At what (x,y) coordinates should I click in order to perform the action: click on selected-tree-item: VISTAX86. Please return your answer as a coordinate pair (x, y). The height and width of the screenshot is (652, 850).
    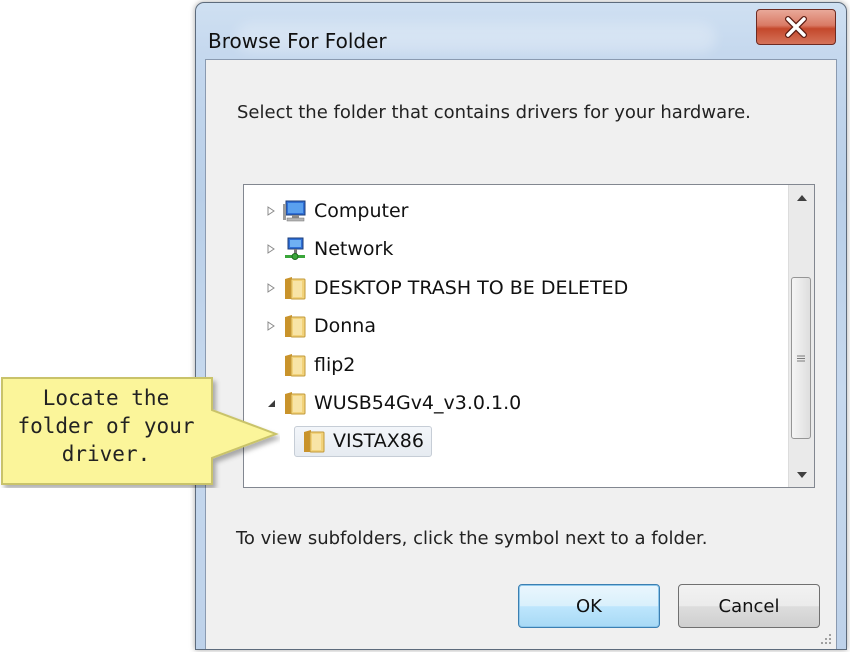
    Looking at the image, I should click on (363, 441).